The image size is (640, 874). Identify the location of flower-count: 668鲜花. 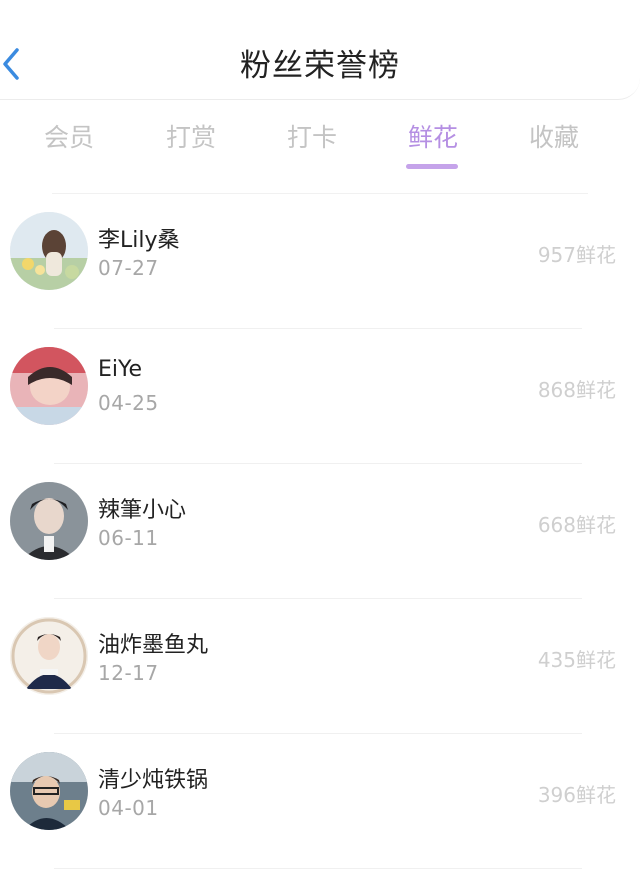
(576, 525).